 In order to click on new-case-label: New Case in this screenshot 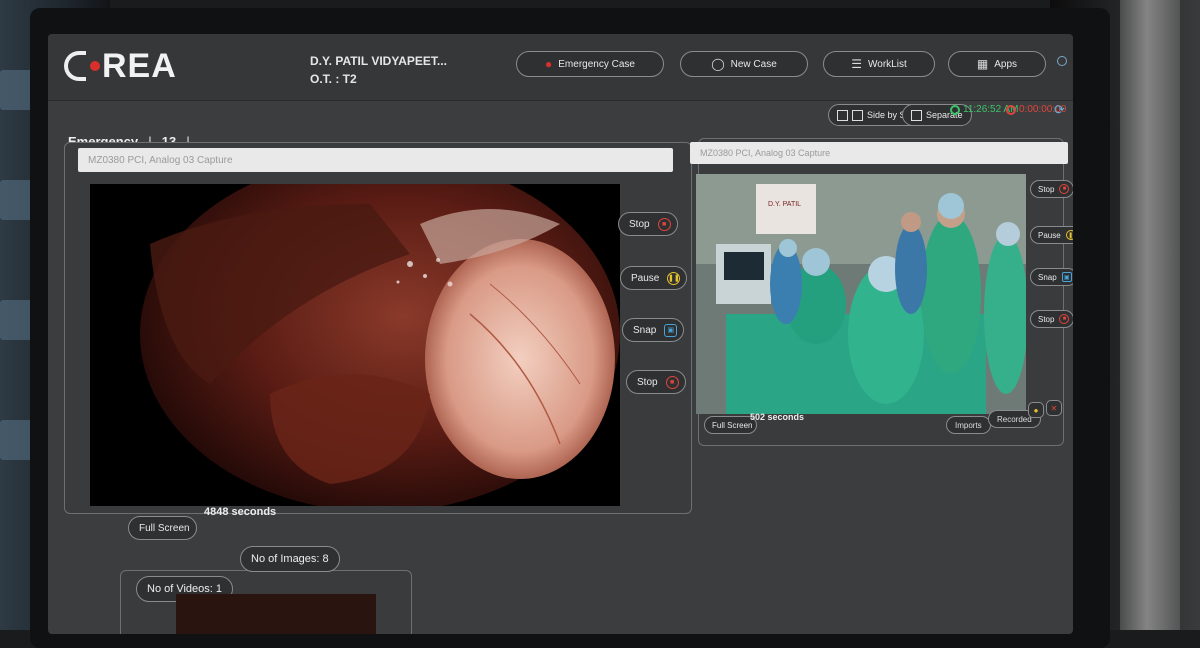, I will do `click(753, 64)`.